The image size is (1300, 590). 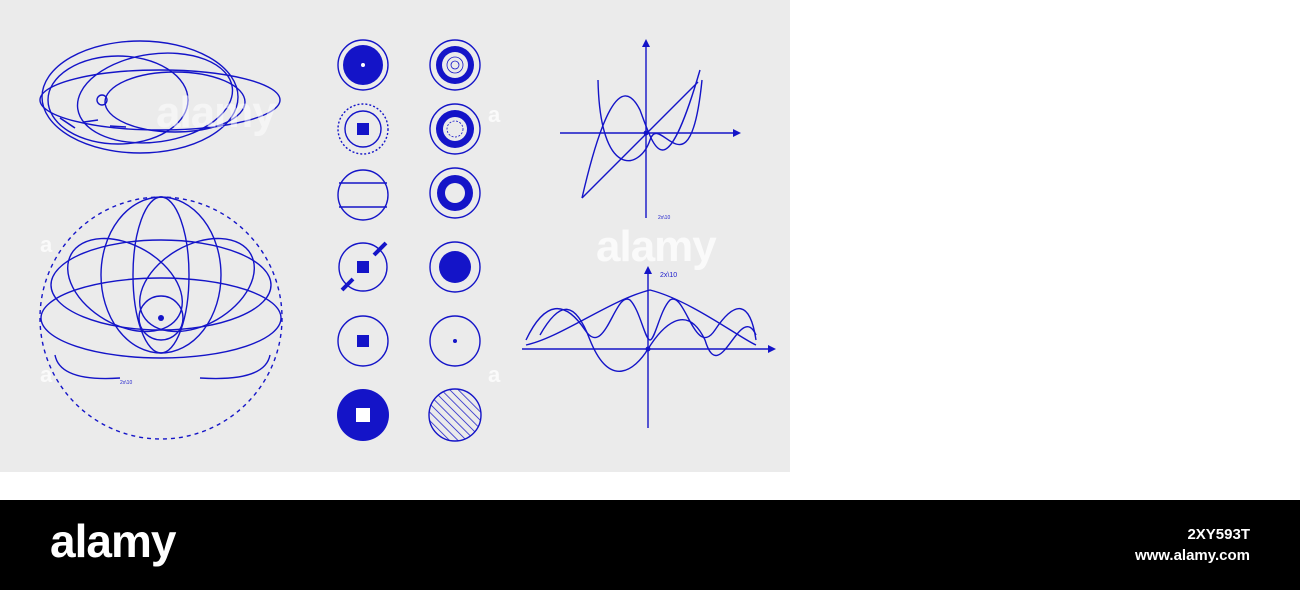 I want to click on icon-grid-right, so click(x=455, y=240).